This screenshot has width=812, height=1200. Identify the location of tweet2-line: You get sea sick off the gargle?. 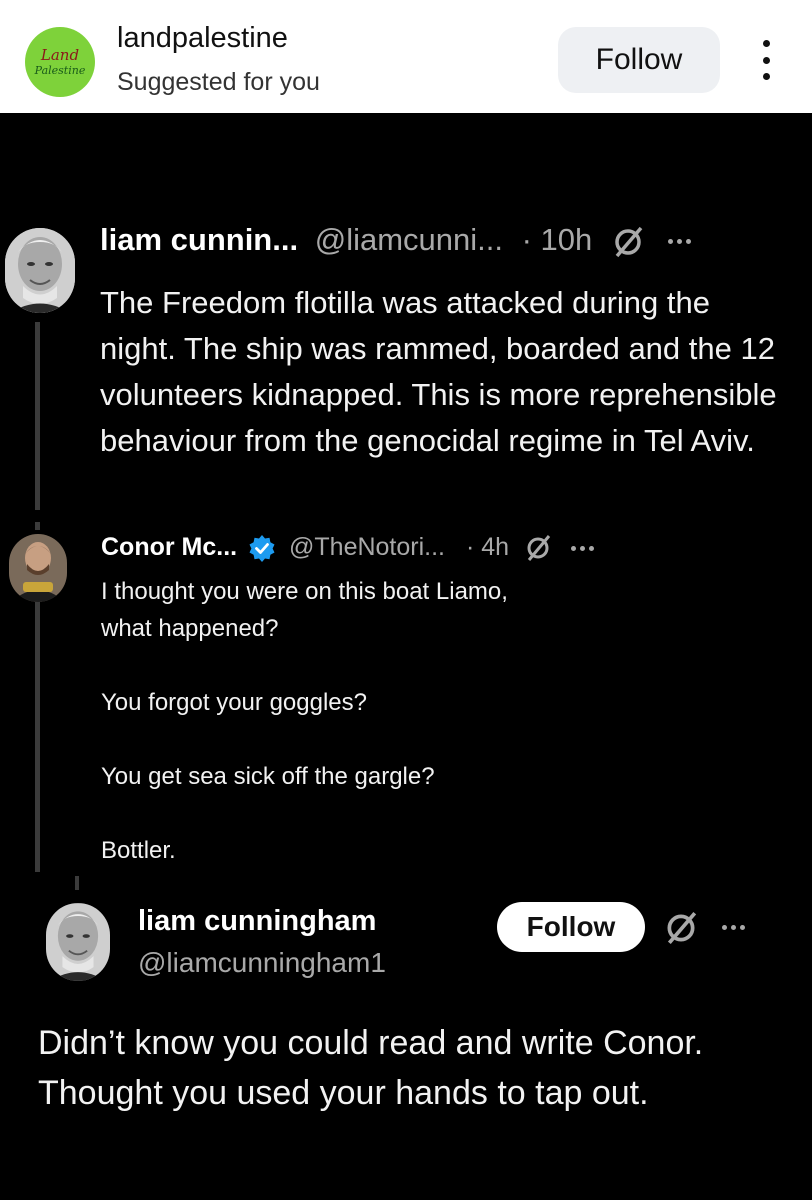
(268, 776).